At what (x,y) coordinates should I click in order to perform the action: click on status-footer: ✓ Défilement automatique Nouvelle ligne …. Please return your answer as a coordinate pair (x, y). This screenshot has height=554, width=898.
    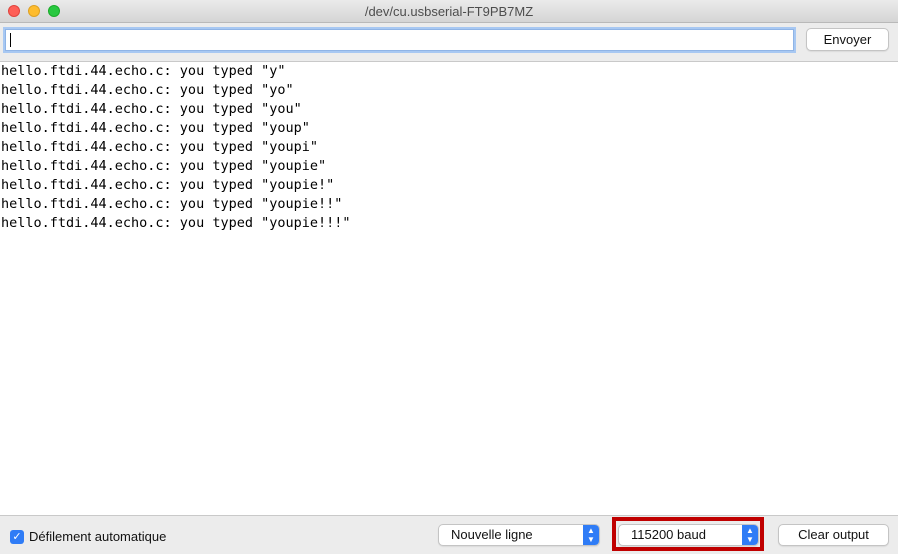
    Looking at the image, I should click on (449, 535).